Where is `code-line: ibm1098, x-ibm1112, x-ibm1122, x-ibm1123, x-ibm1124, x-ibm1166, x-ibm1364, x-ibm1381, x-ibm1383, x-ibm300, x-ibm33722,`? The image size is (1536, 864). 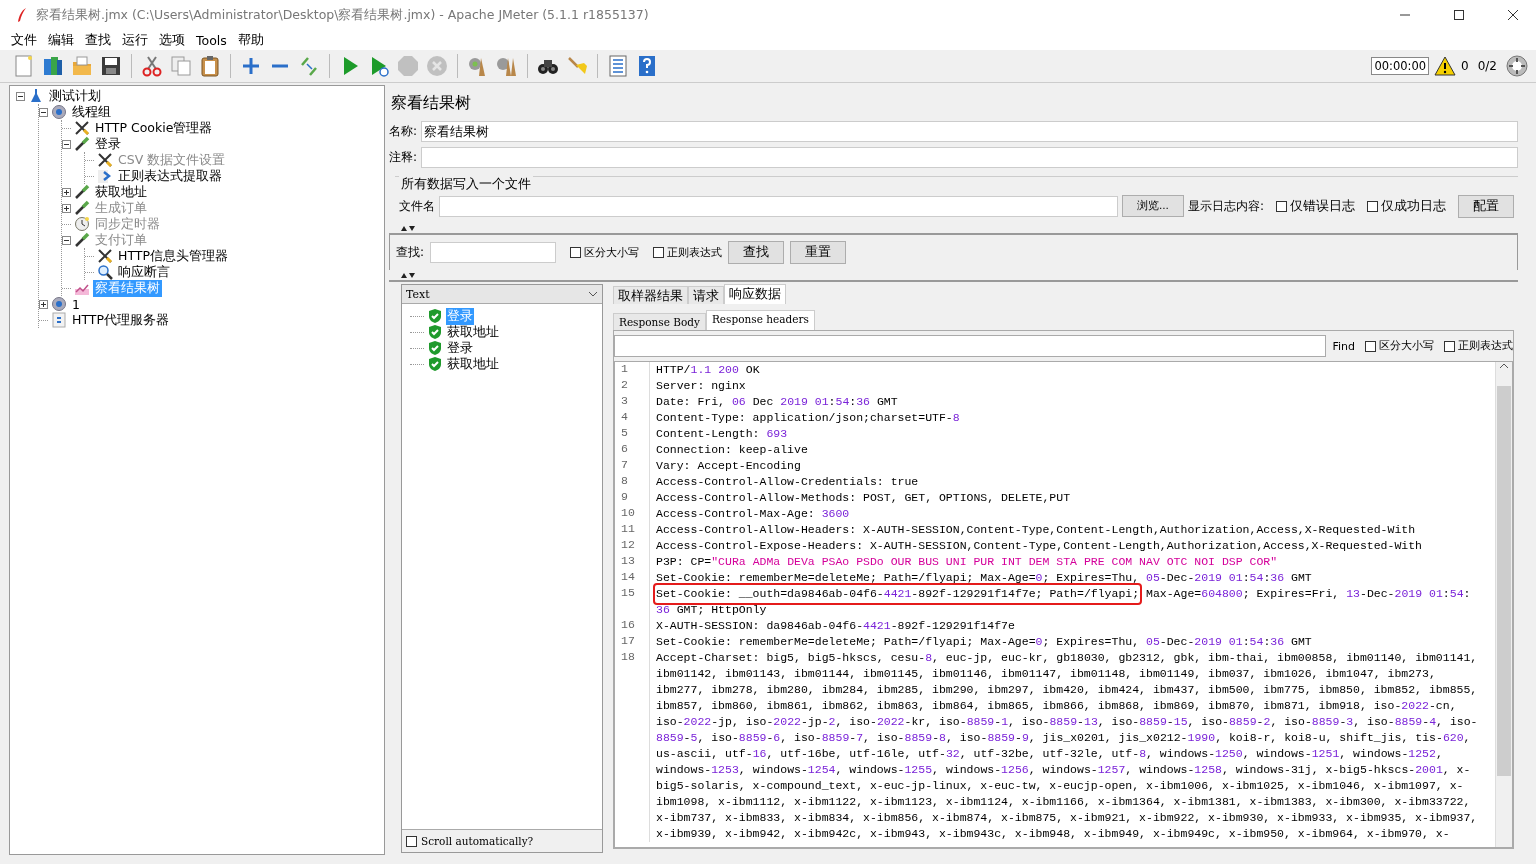 code-line: ibm1098, x-ibm1112, x-ibm1122, x-ibm1123, x-ibm1124, x-ibm1166, x-ibm1364, x-ibm1381, x-ibm1383, x-ibm300, x-ibm33722, is located at coordinates (1063, 802).